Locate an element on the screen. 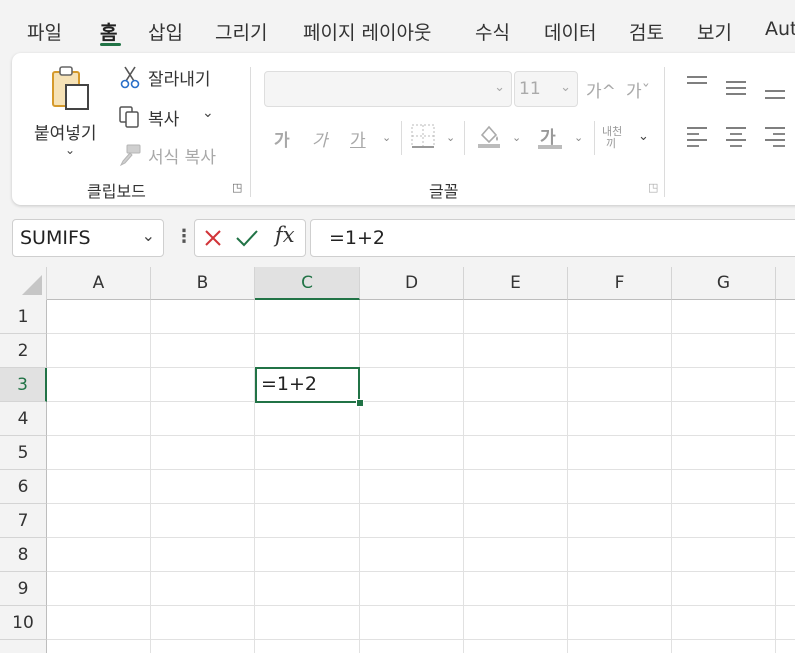 The image size is (795, 653). align-center-icon is located at coordinates (736, 136).